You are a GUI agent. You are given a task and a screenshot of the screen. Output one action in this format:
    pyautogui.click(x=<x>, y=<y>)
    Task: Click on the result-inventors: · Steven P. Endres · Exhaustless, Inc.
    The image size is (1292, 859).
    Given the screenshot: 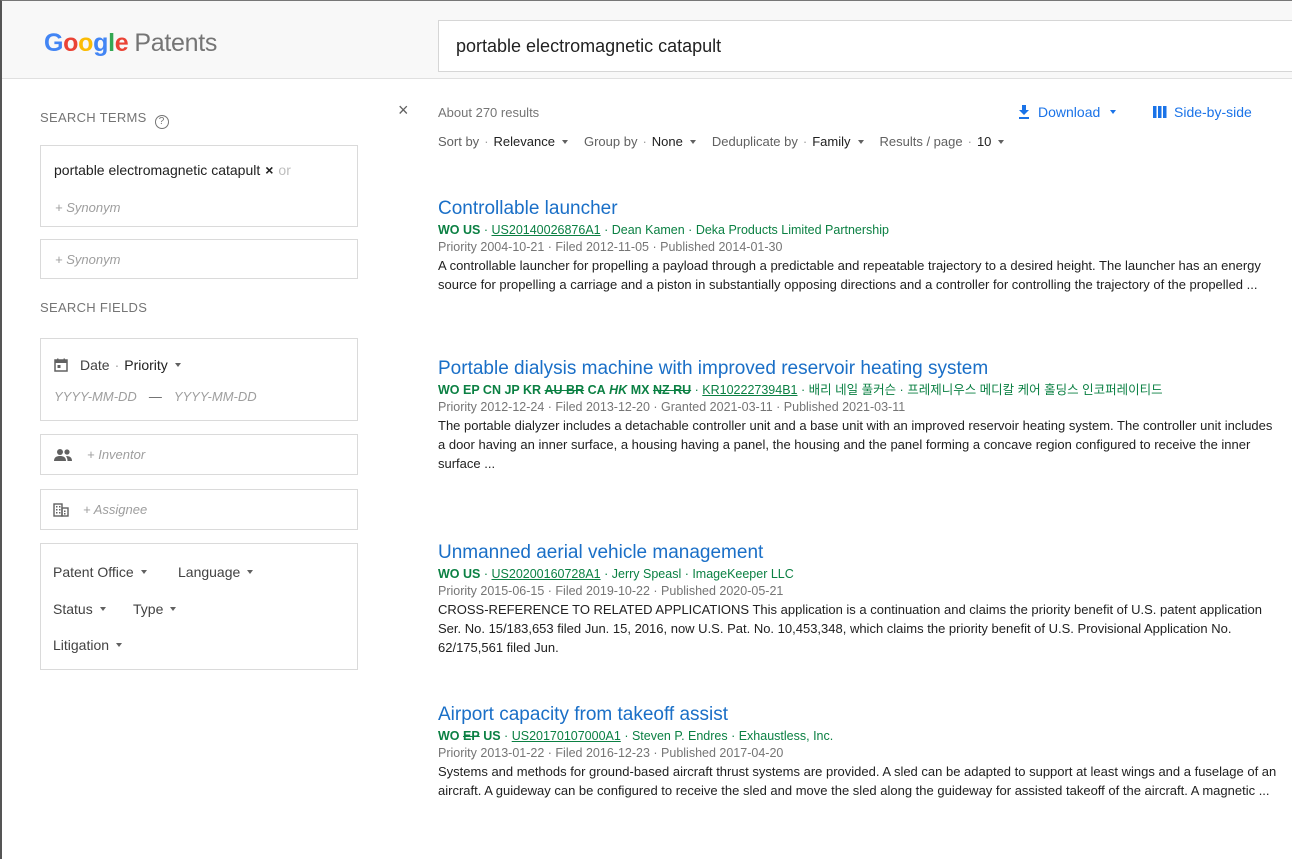 What is the action you would take?
    pyautogui.click(x=729, y=736)
    